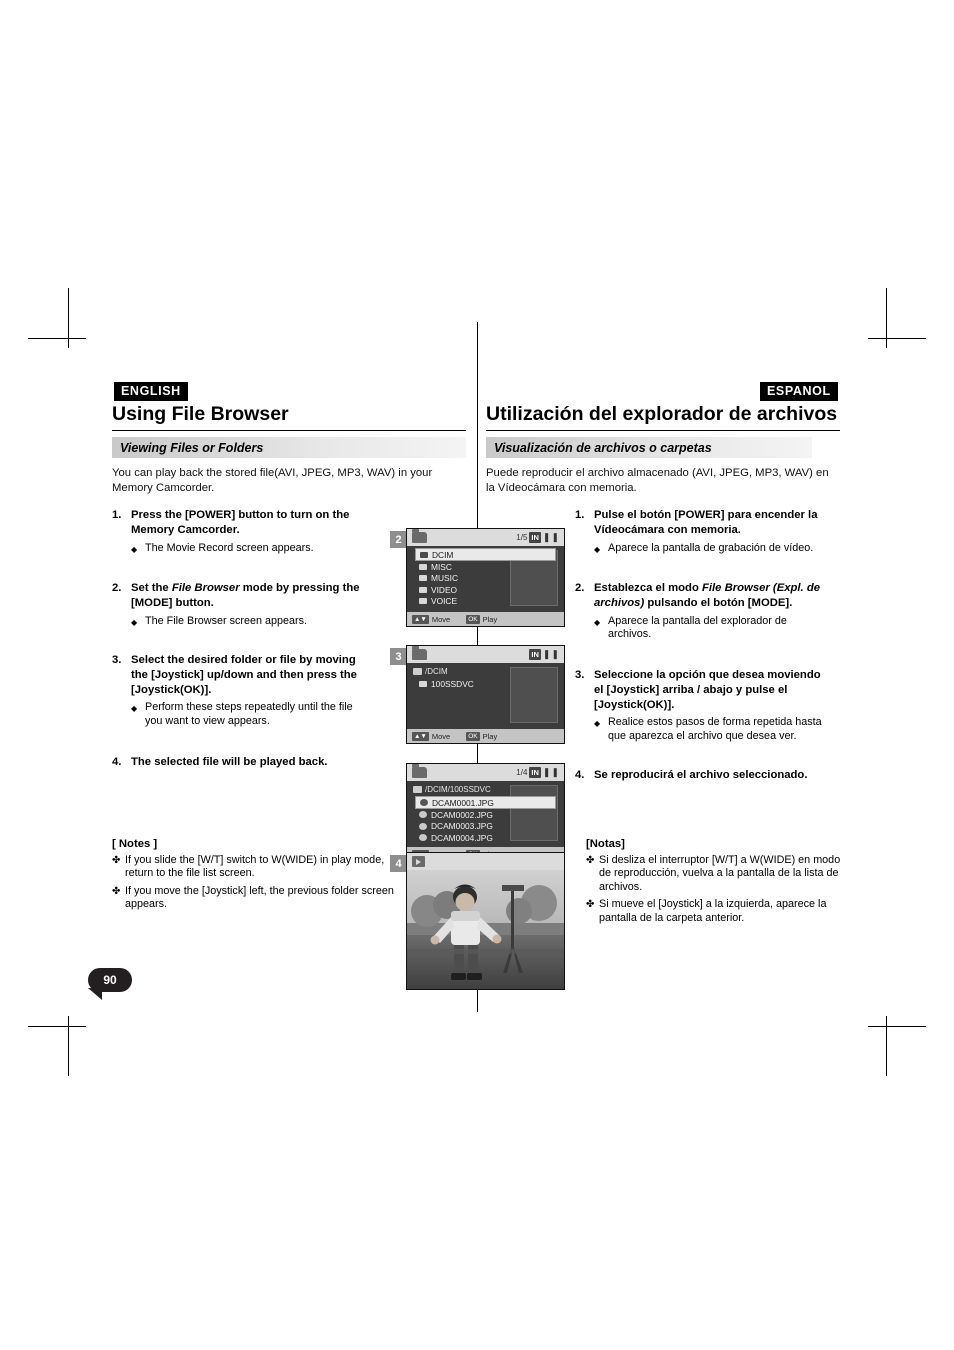 This screenshot has width=954, height=1350. I want to click on bullet-text: The Movie Record screen appears., so click(229, 547).